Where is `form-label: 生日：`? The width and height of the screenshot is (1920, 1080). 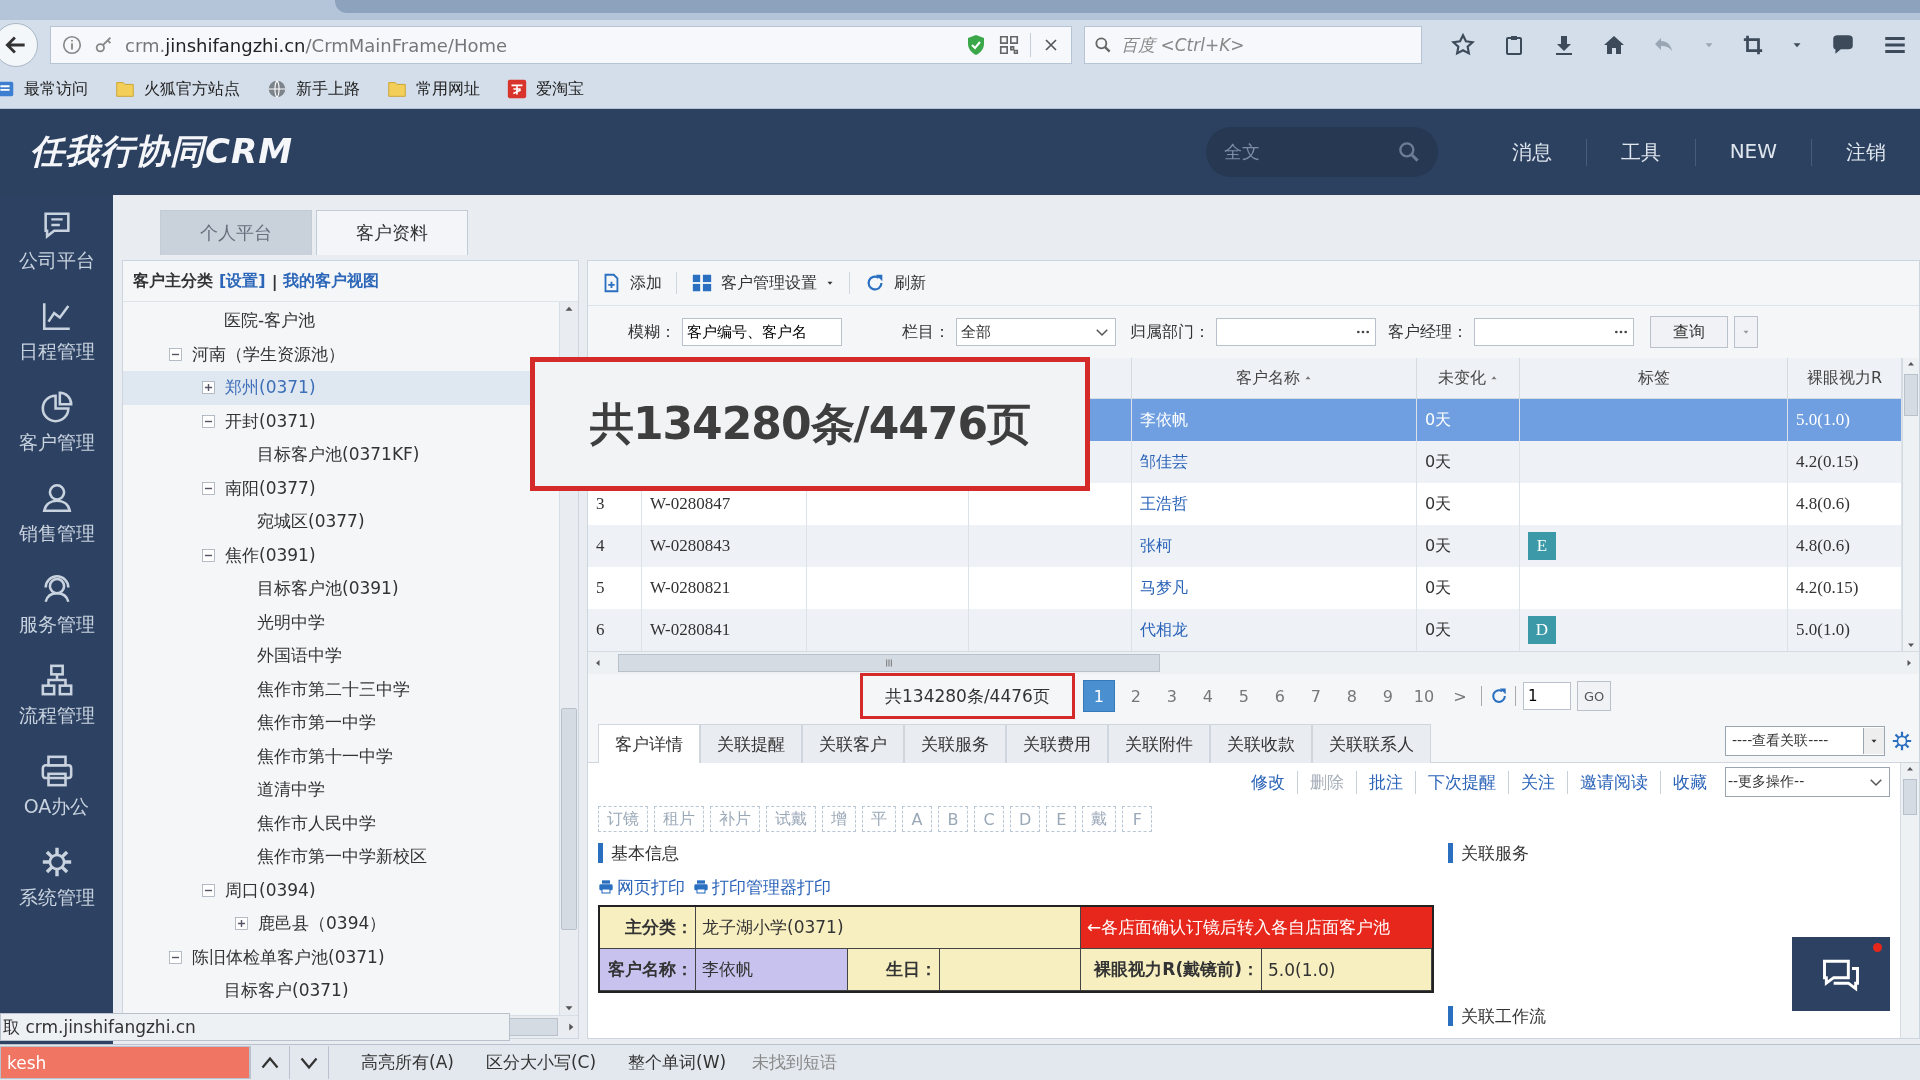
form-label: 生日： is located at coordinates (894, 970).